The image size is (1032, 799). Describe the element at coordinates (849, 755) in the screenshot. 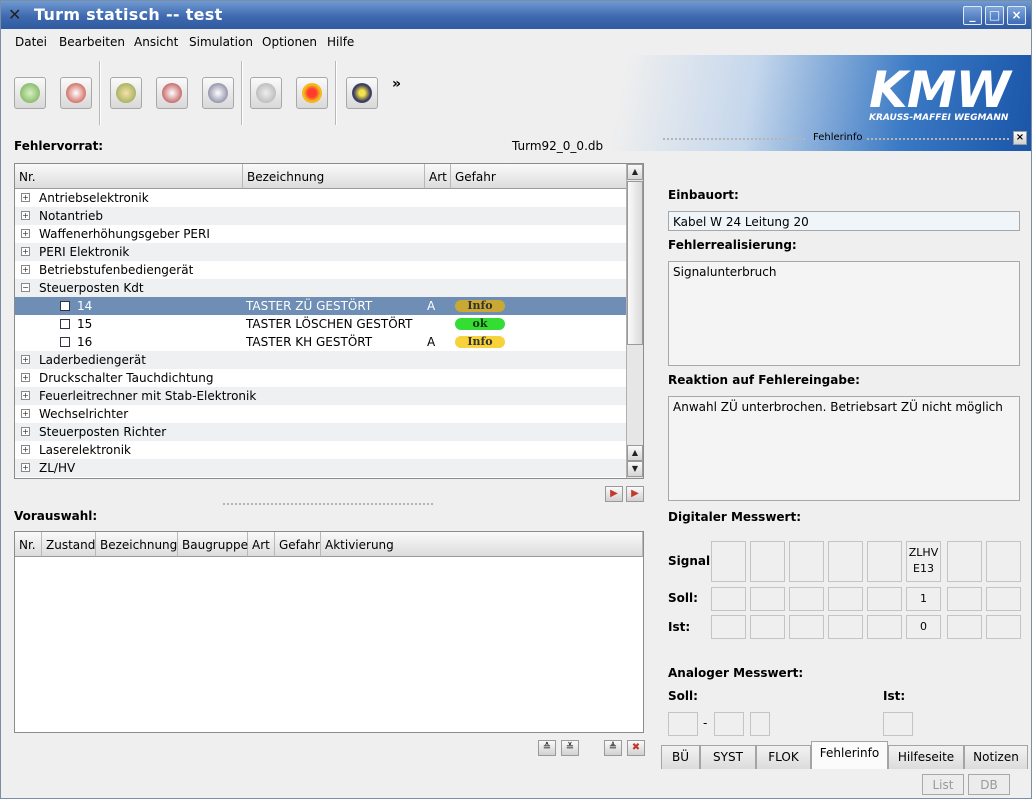

I see `tab-fehlerinfo: Fehlerinfo` at that location.